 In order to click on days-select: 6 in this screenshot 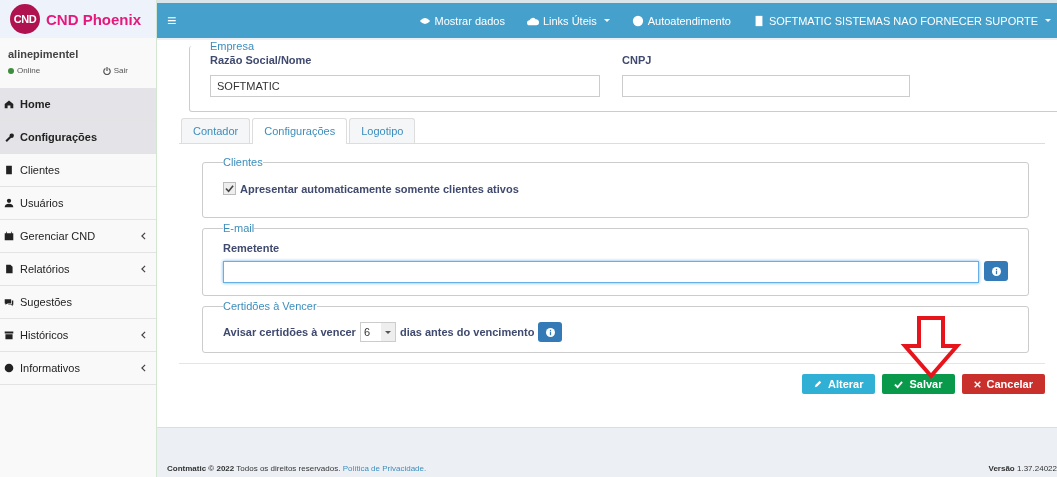, I will do `click(377, 332)`.